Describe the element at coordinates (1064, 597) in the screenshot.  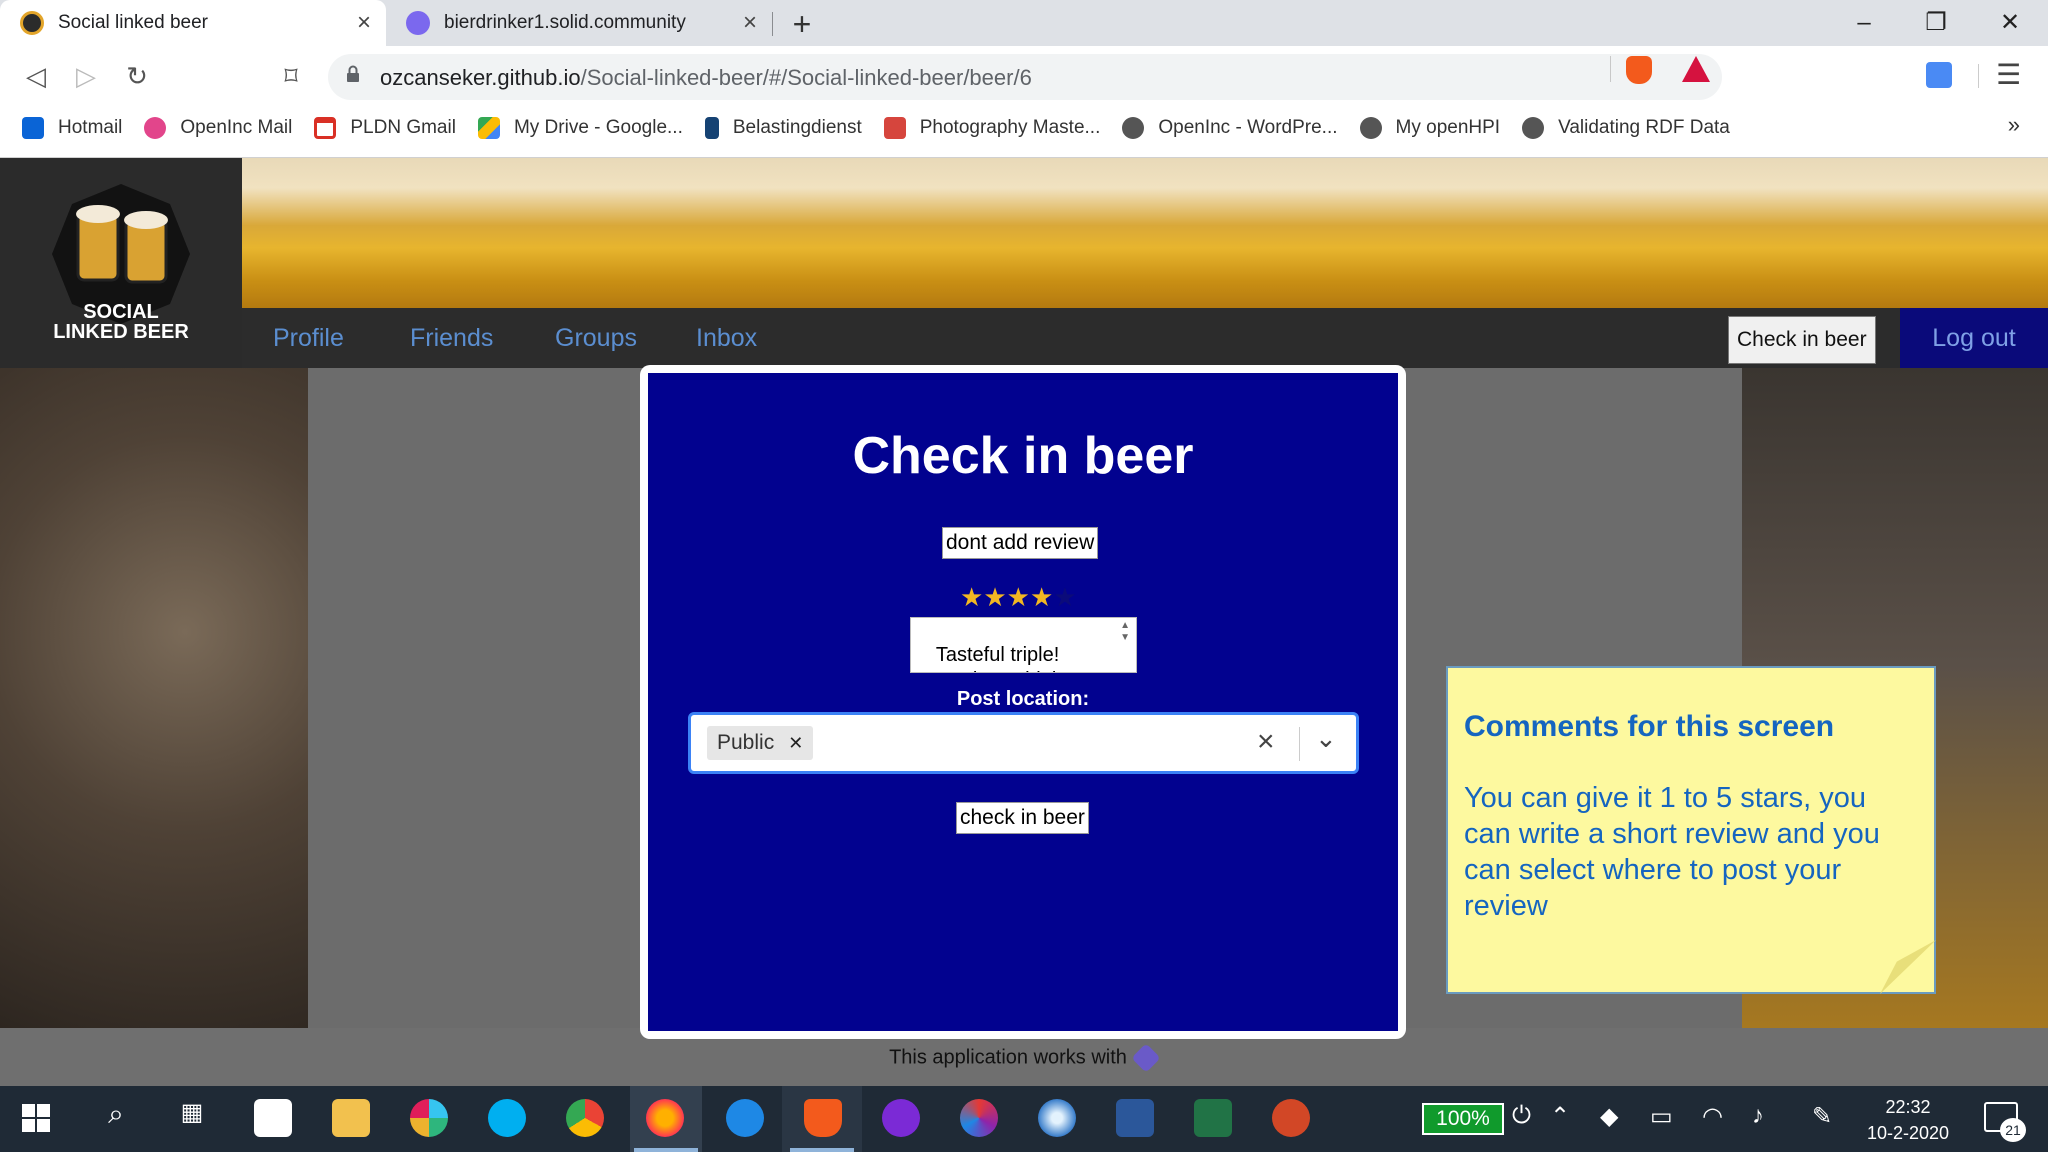
I see `star-5-icon: ★` at that location.